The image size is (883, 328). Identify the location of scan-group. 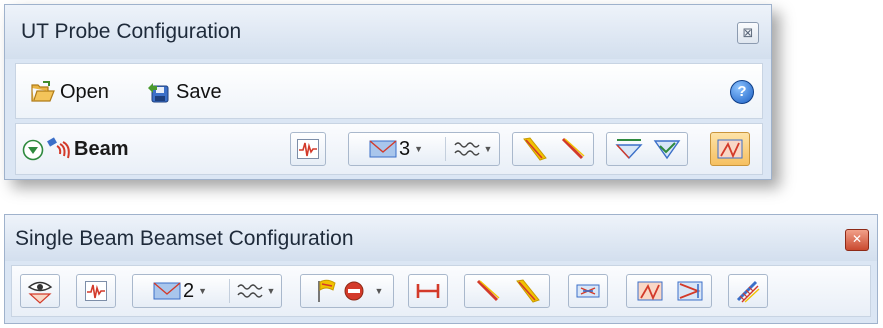
(588, 291).